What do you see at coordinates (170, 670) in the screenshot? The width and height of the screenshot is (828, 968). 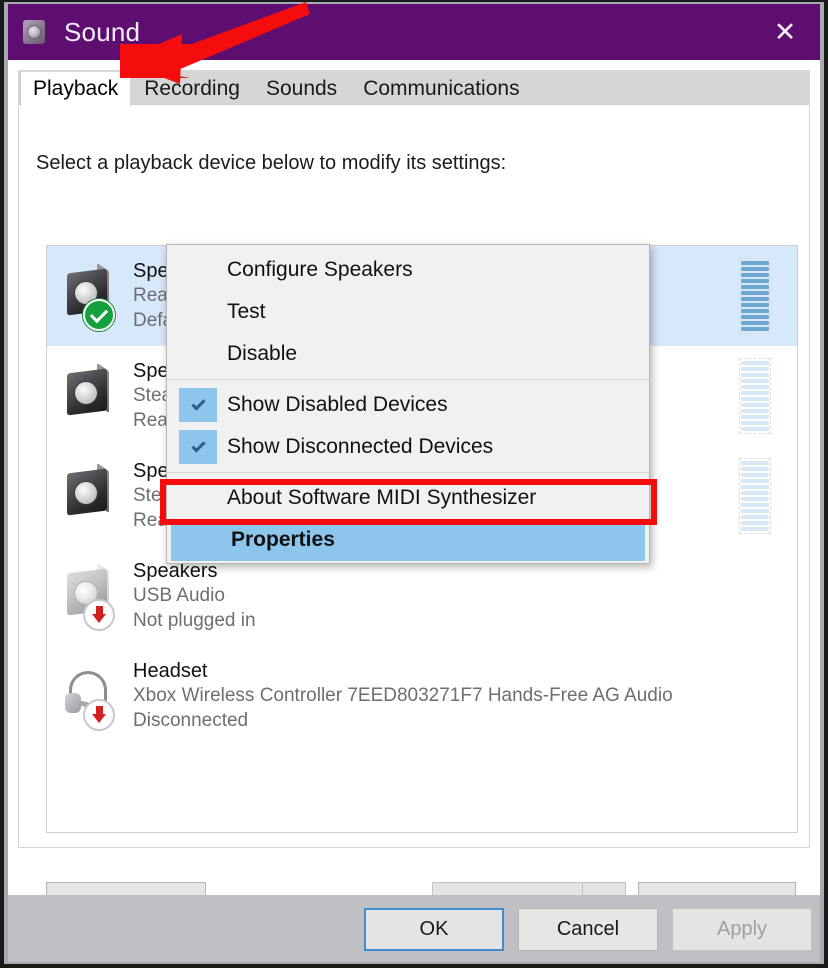 I see `device-name: Headset` at bounding box center [170, 670].